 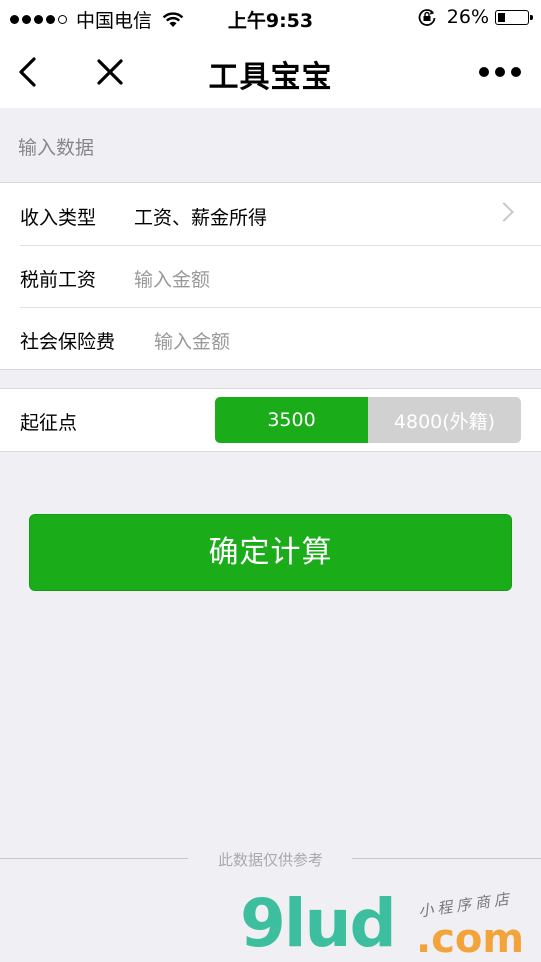 I want to click on income-type-value: 工资、薪金所得, so click(x=201, y=218).